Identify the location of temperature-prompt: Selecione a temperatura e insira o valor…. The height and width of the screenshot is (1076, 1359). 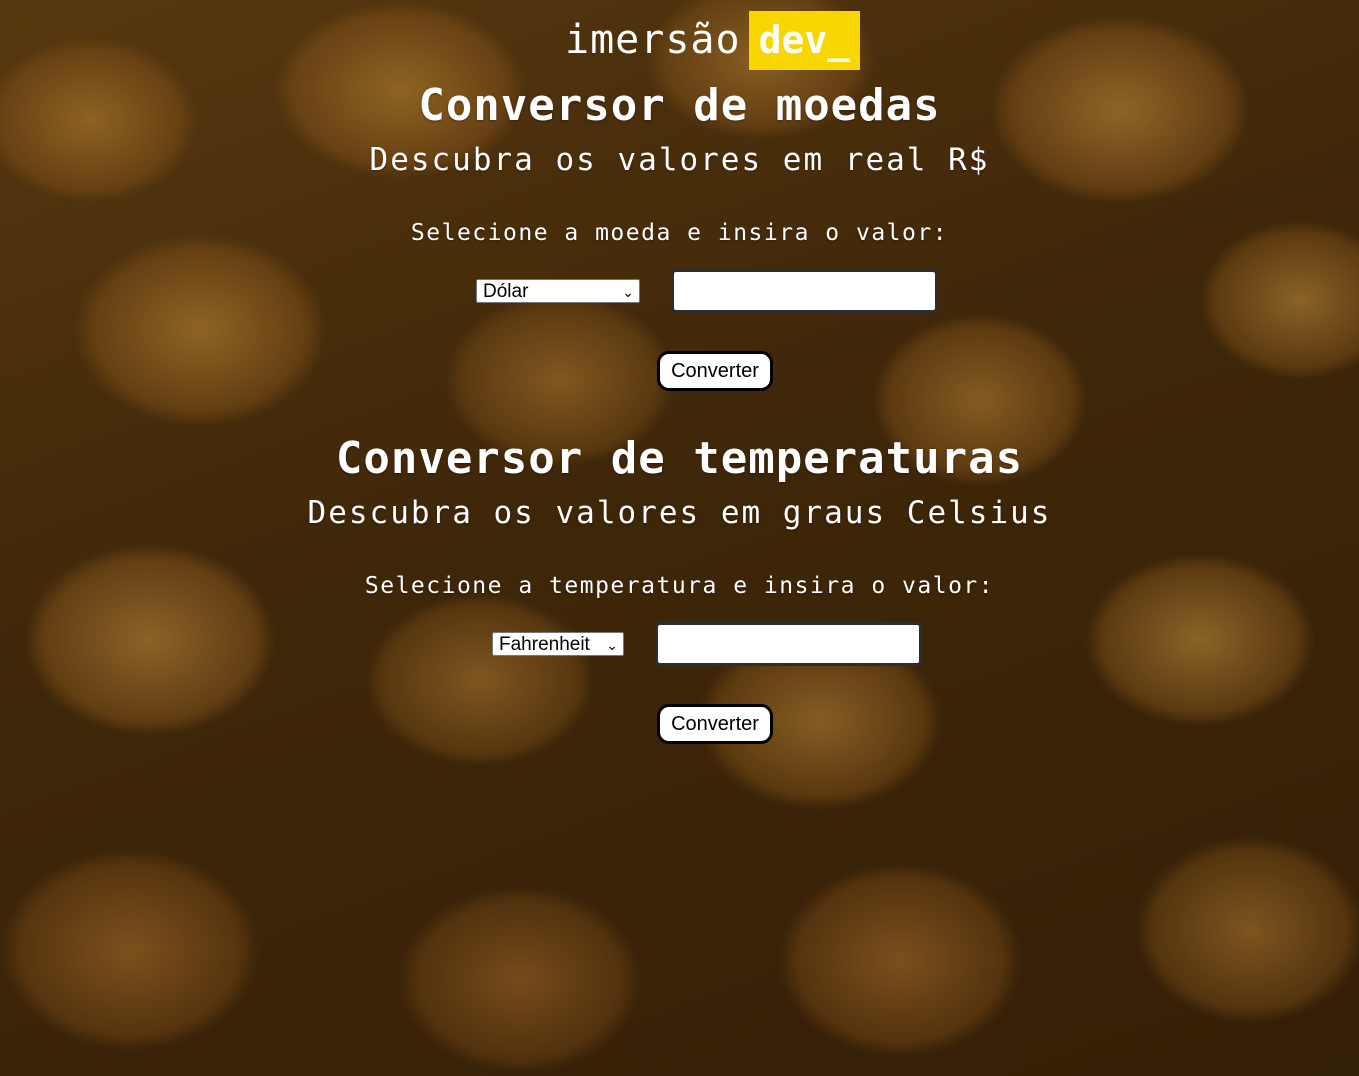
(679, 586).